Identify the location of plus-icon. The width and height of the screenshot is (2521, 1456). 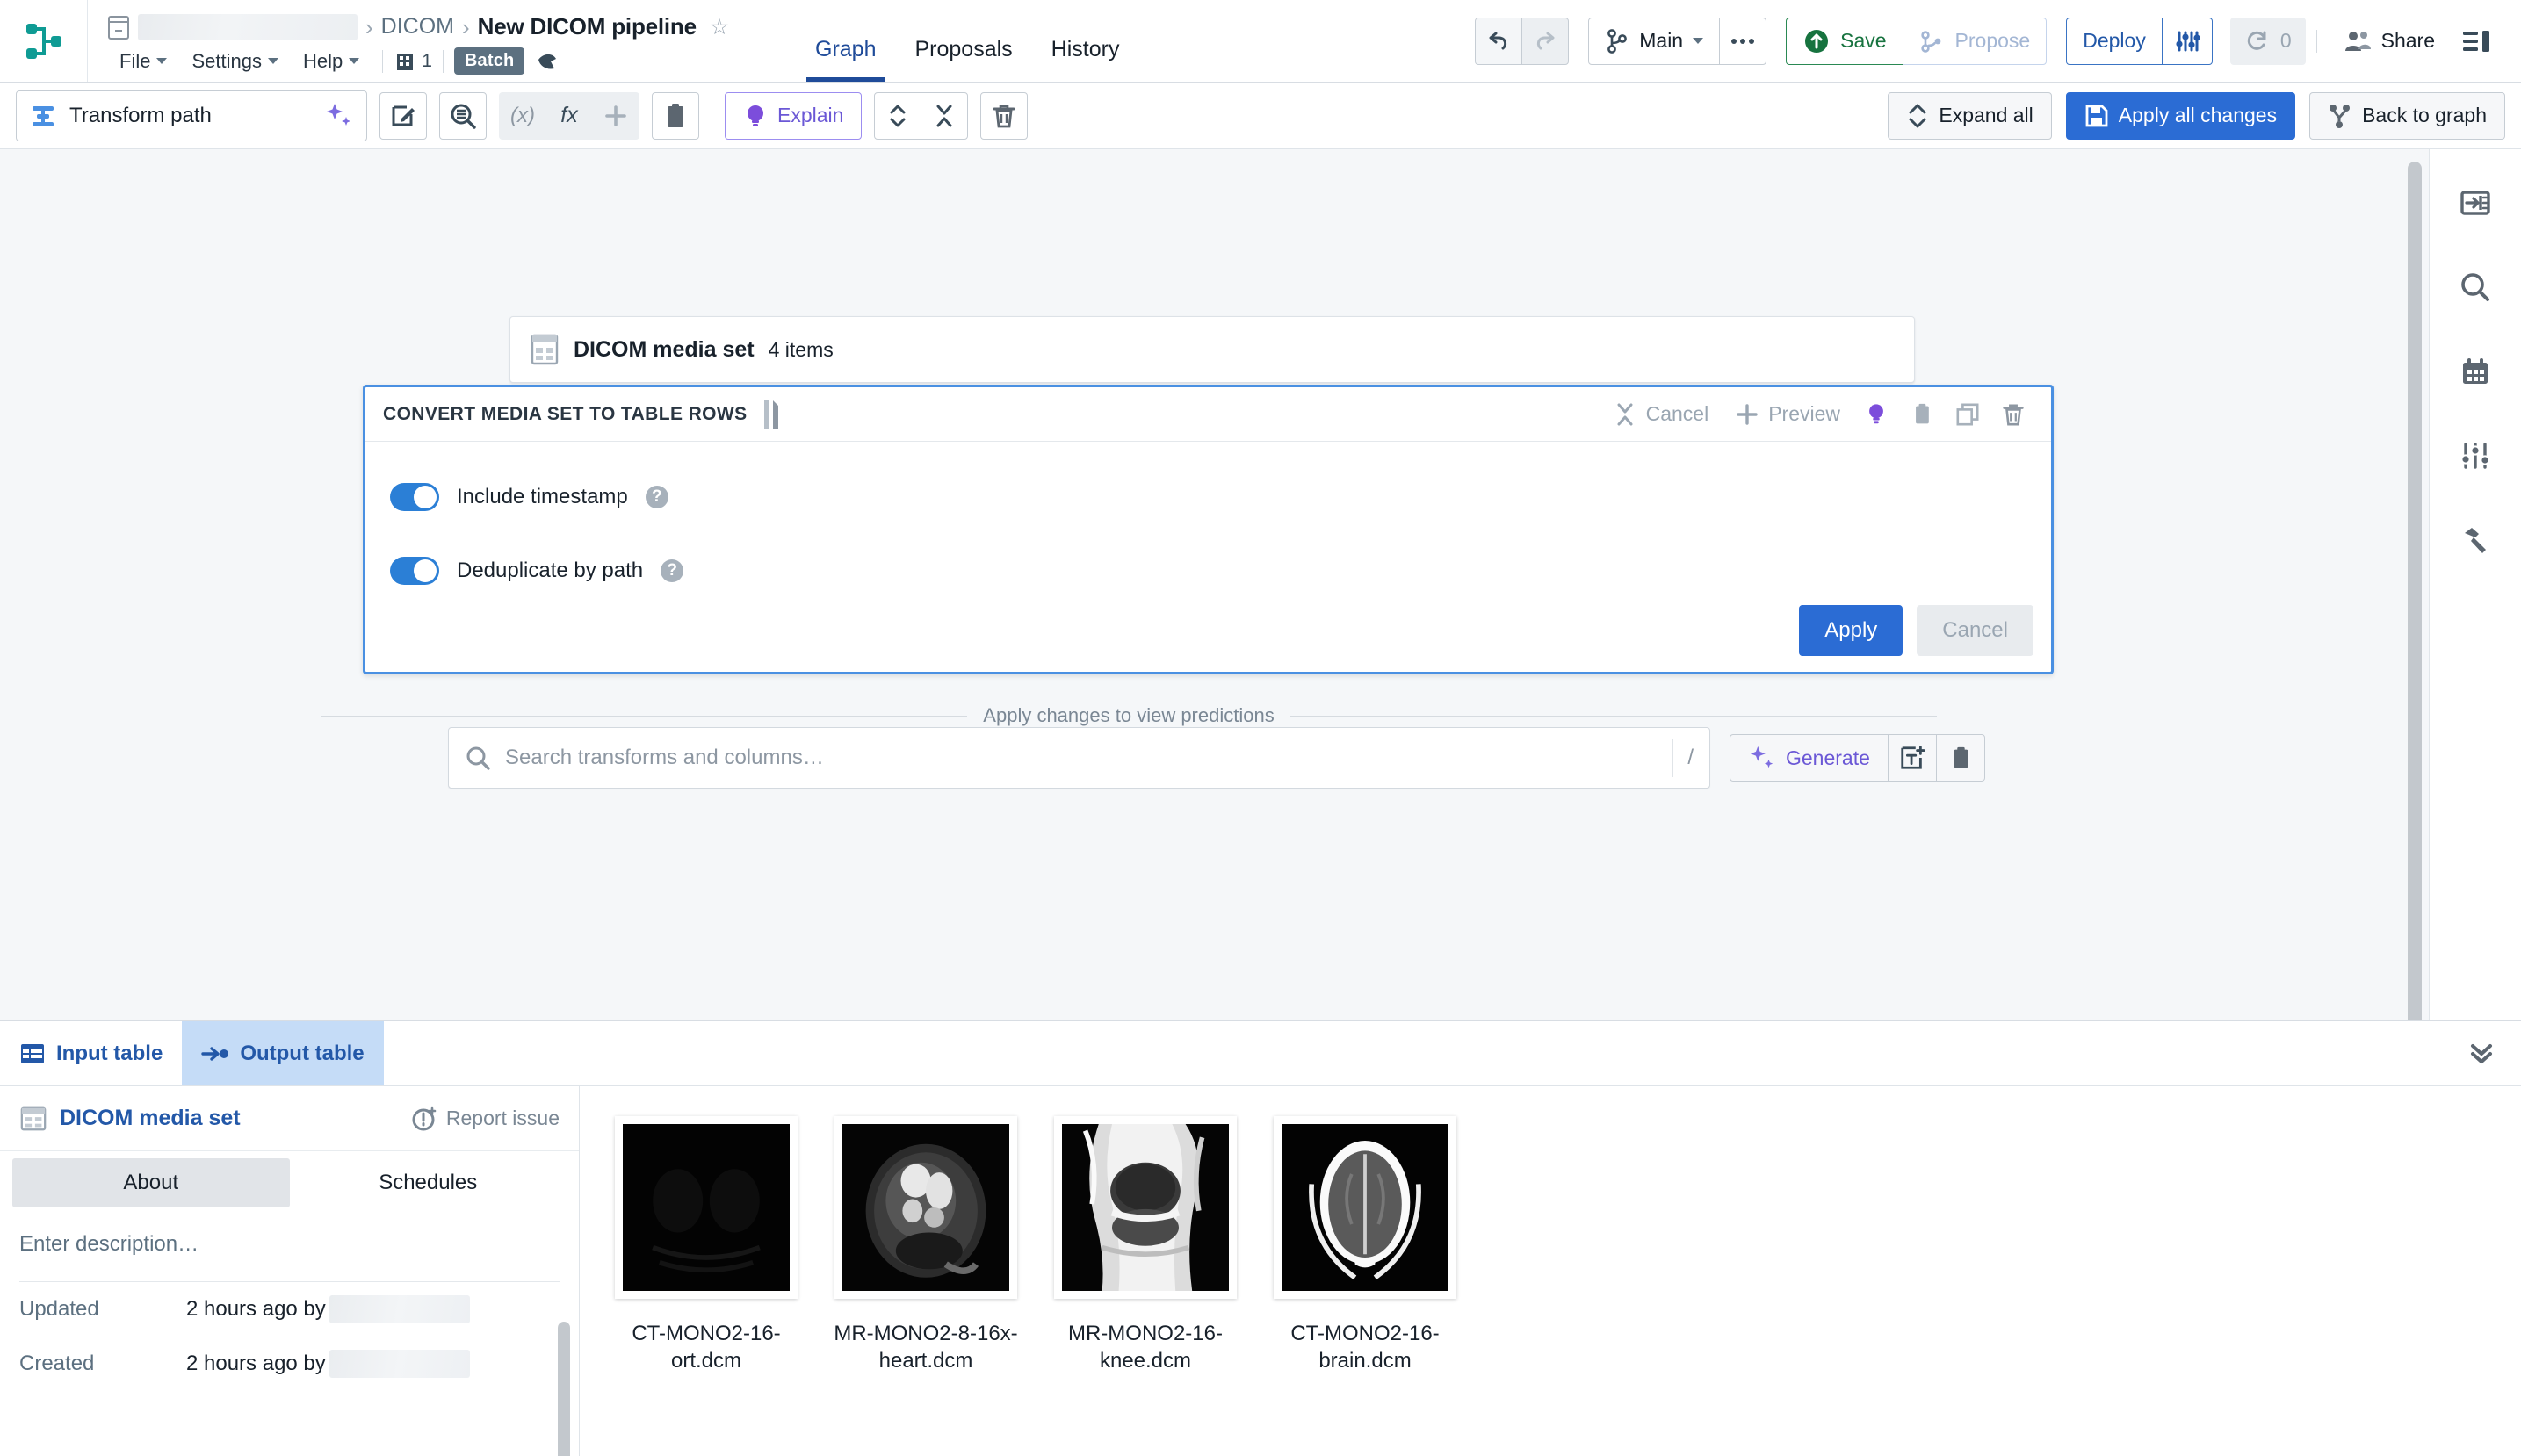
(1747, 414).